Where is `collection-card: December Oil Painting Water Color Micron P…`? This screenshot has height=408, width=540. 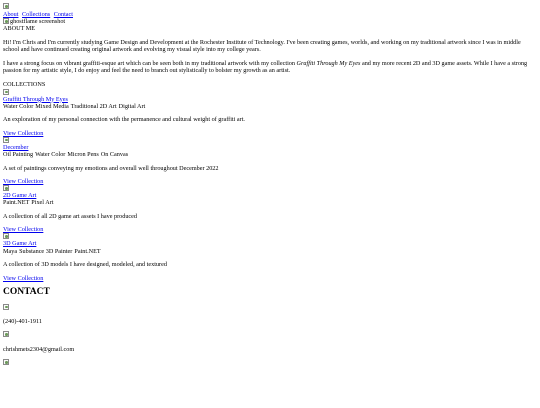
collection-card: December Oil Painting Water Color Micron P… is located at coordinates (271, 160).